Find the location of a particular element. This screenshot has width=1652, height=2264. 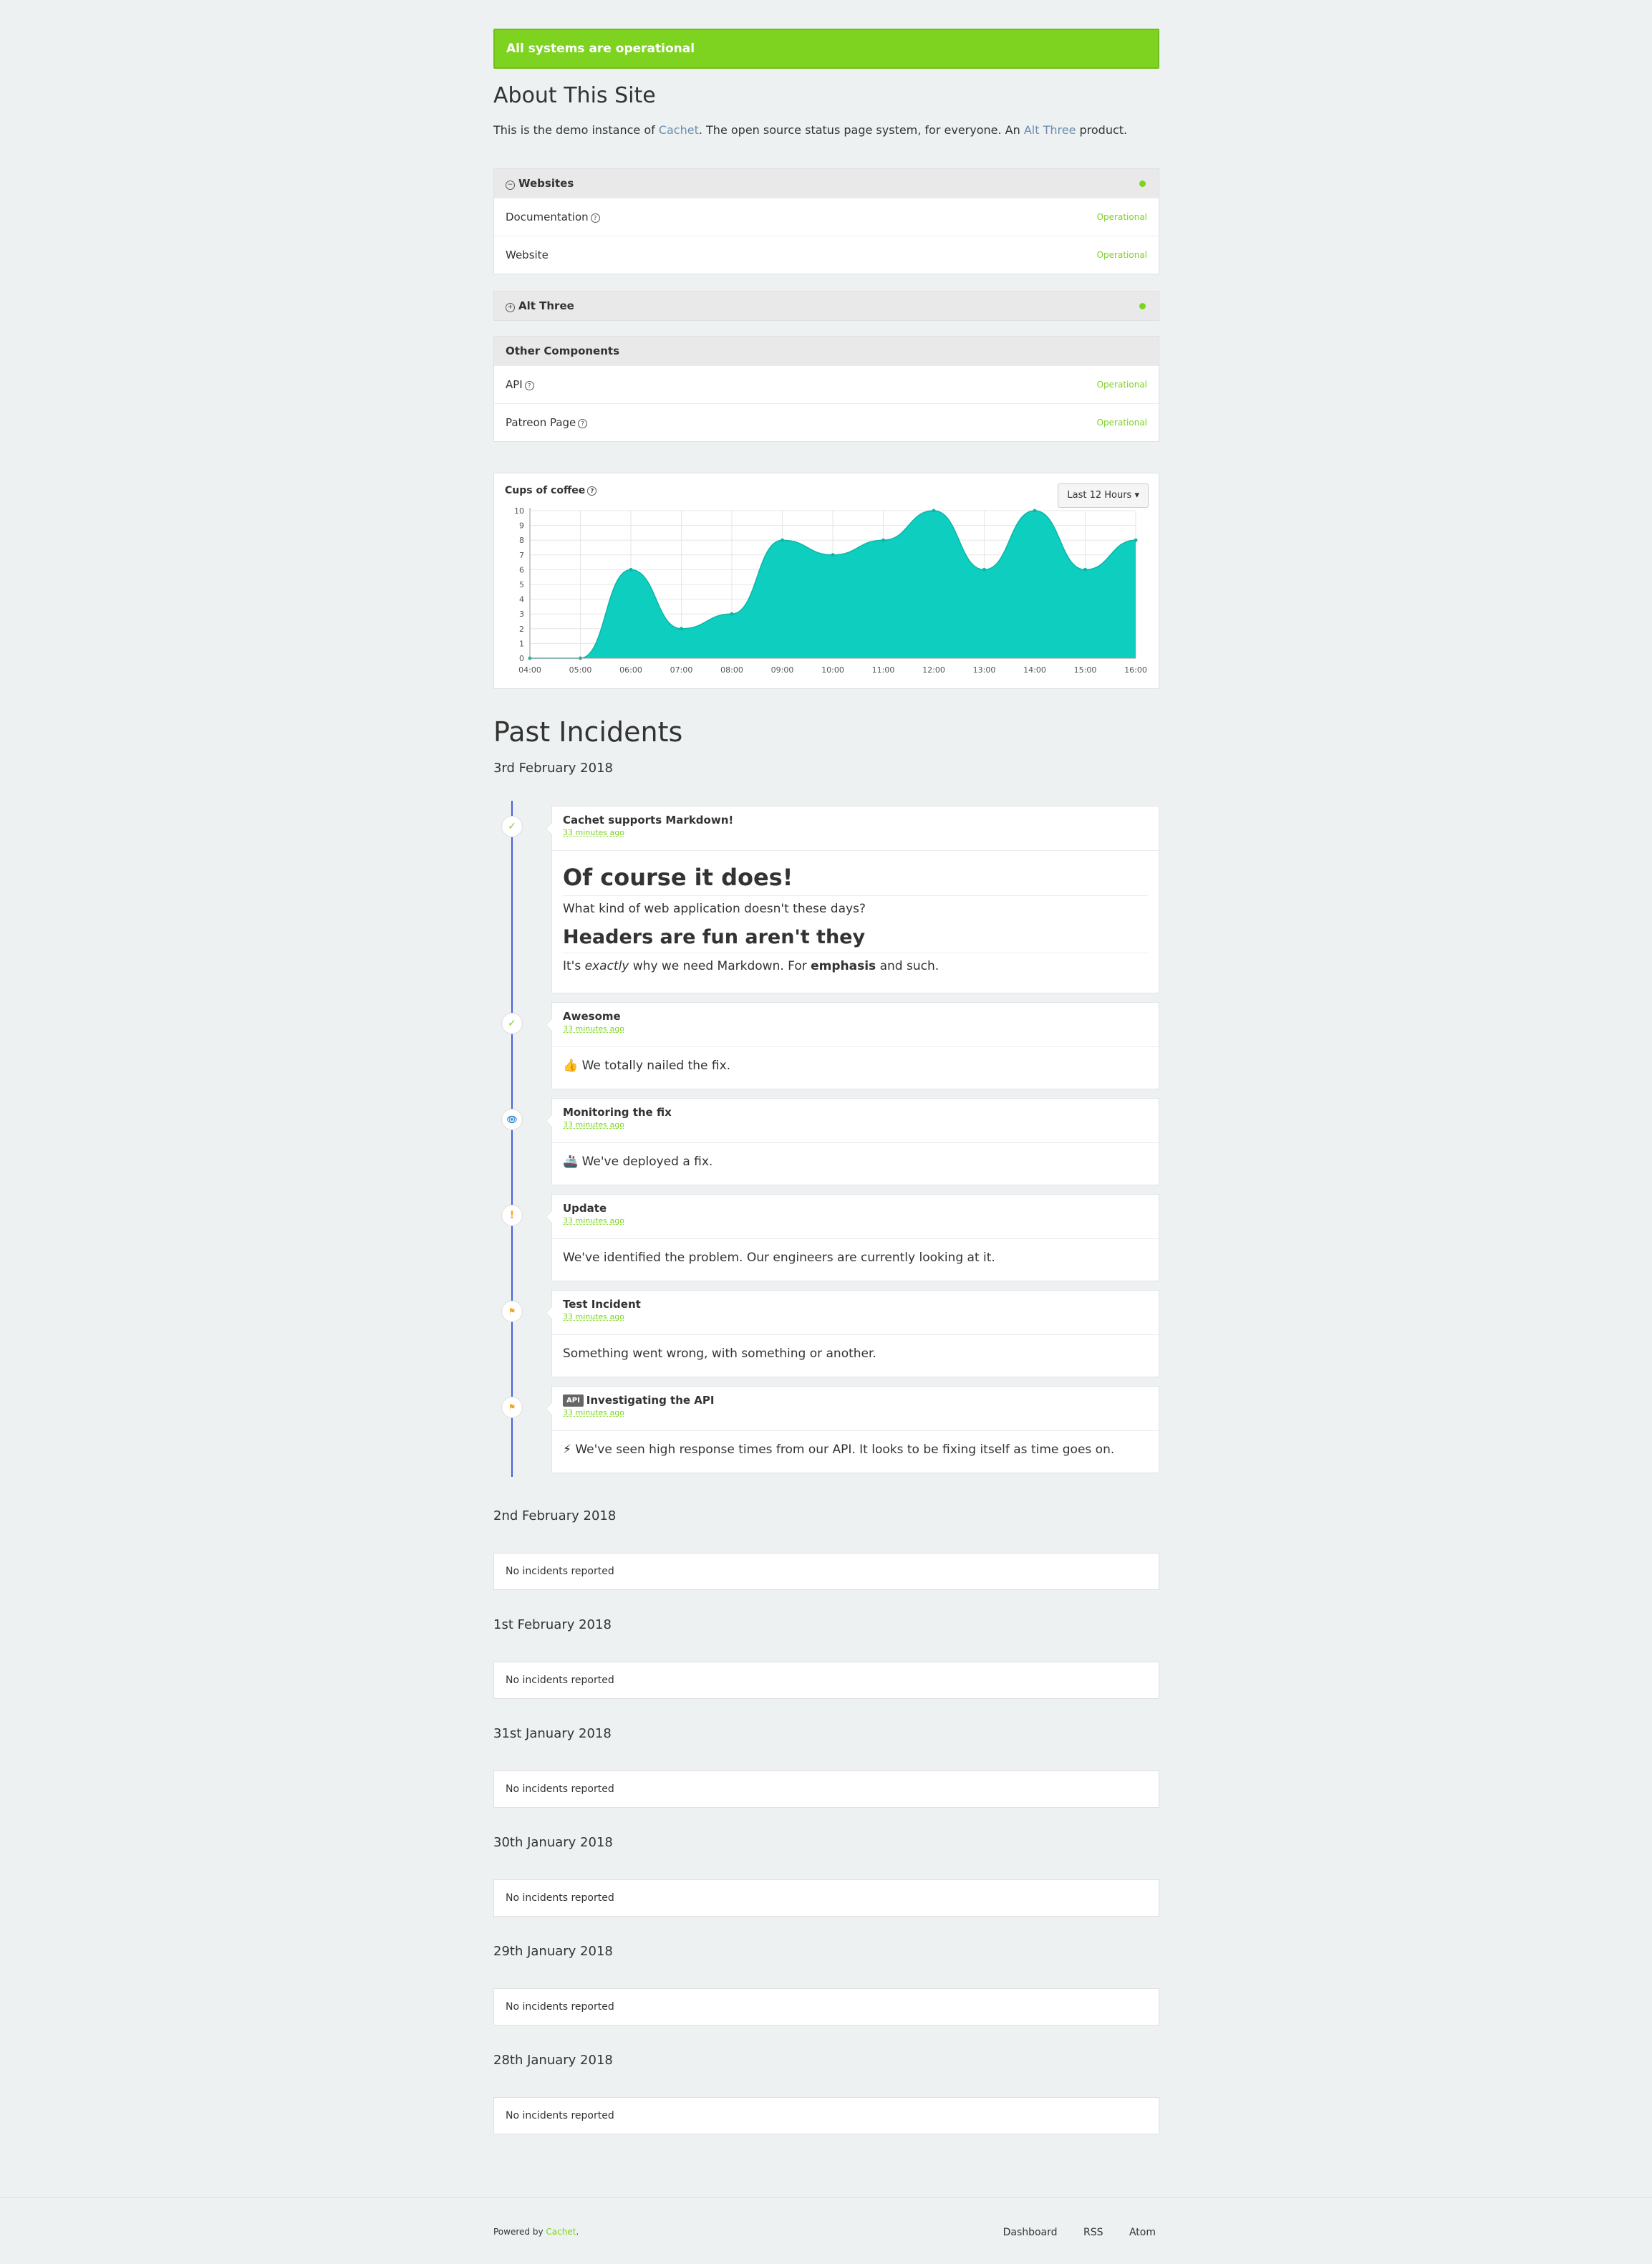

incident-title: API Investigating the API is located at coordinates (856, 1400).